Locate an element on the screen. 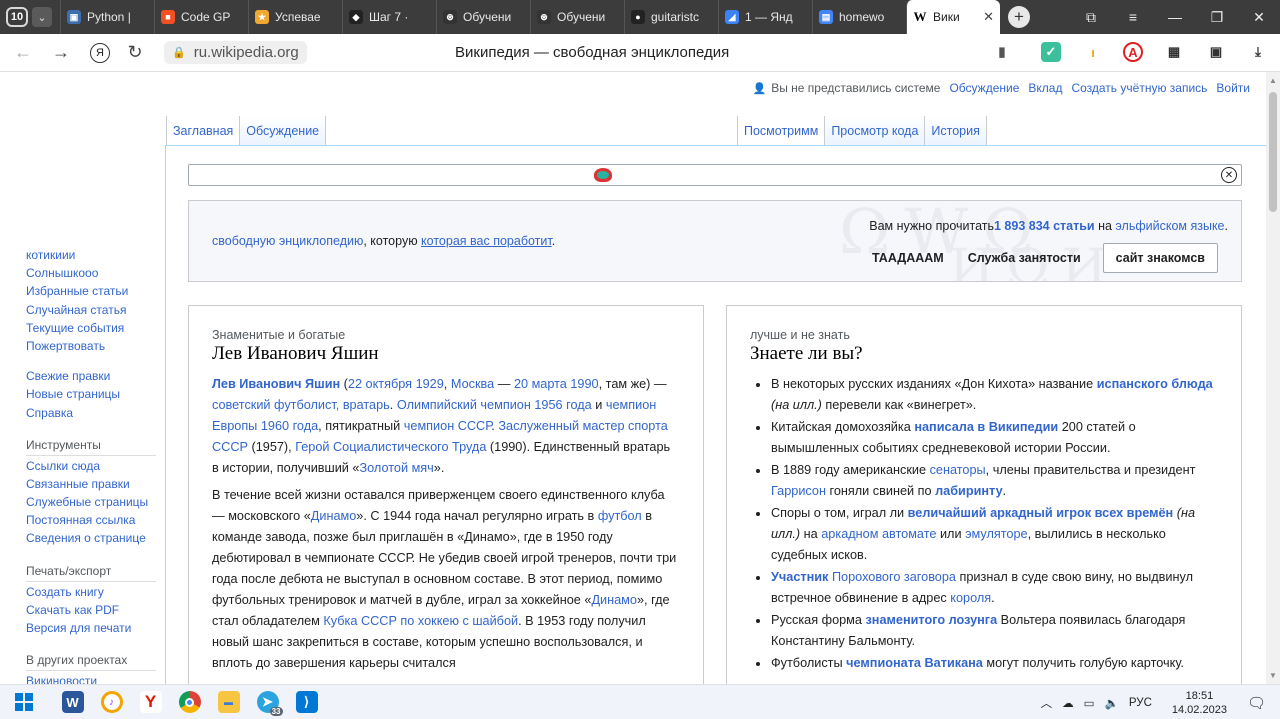  sidebar-nav-link: Свежие правки is located at coordinates (91, 376).